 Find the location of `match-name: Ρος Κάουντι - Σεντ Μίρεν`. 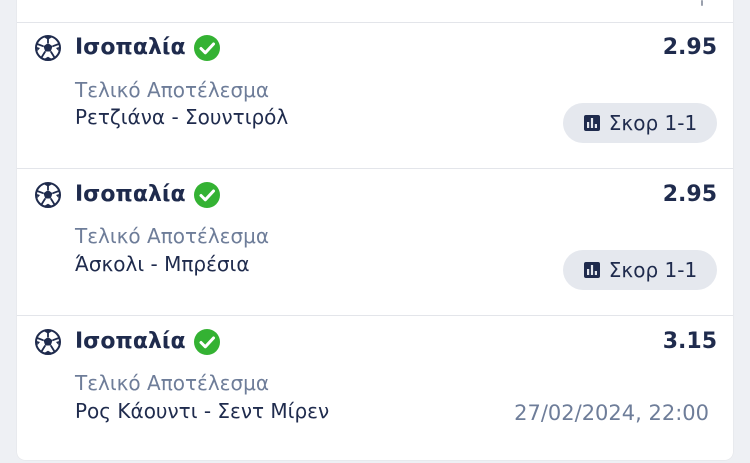

match-name: Ρος Κάουντι - Σεντ Μίρεν is located at coordinates (202, 411).